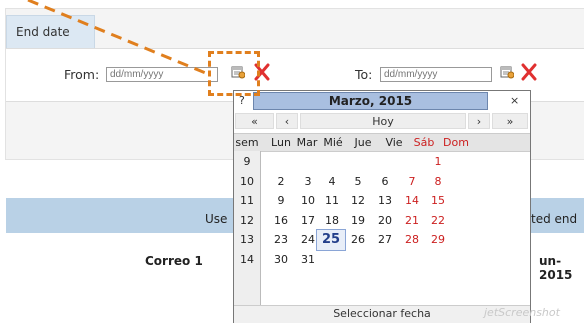  What do you see at coordinates (514, 100) in the screenshot?
I see `close-icon: ×` at bounding box center [514, 100].